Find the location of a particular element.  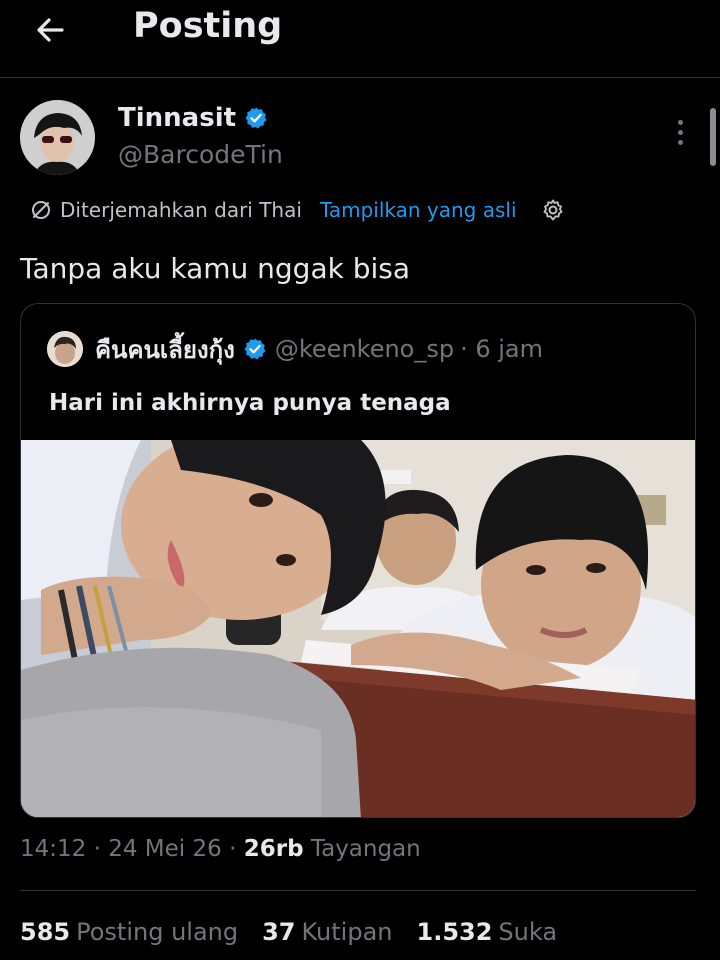

author-name-text: Tinnasit is located at coordinates (177, 118).